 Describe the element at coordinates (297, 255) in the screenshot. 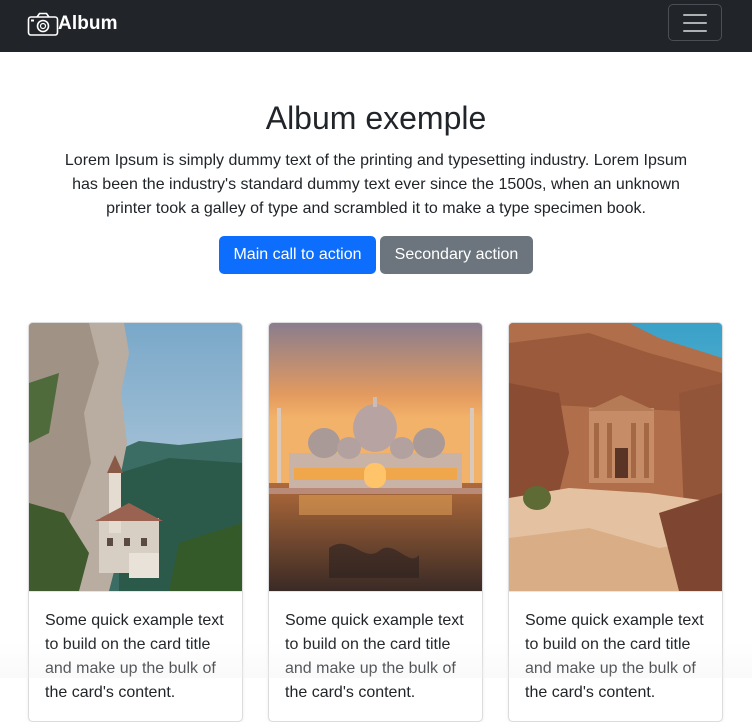

I see `main-call-to-action-button: Main call to action` at that location.